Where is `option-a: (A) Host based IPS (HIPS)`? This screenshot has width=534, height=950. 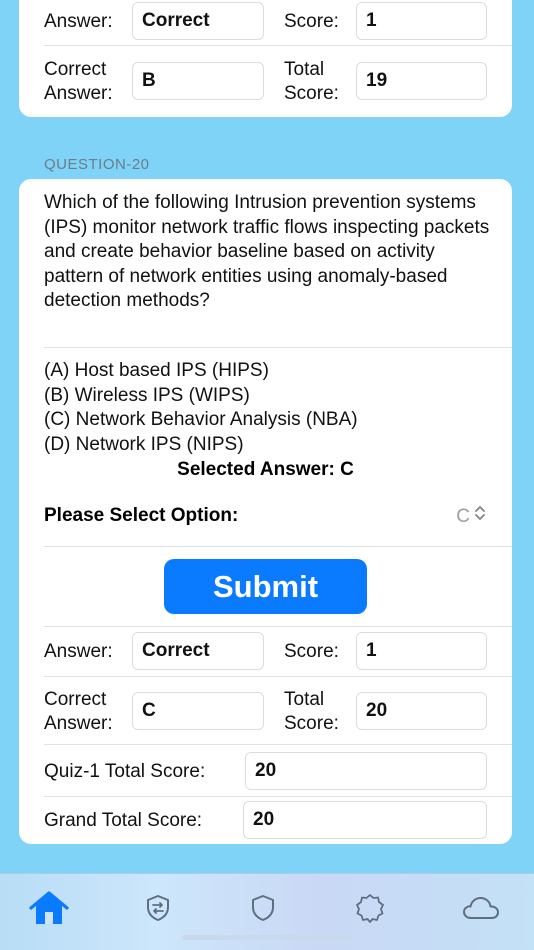
option-a: (A) Host based IPS (HIPS) is located at coordinates (156, 370).